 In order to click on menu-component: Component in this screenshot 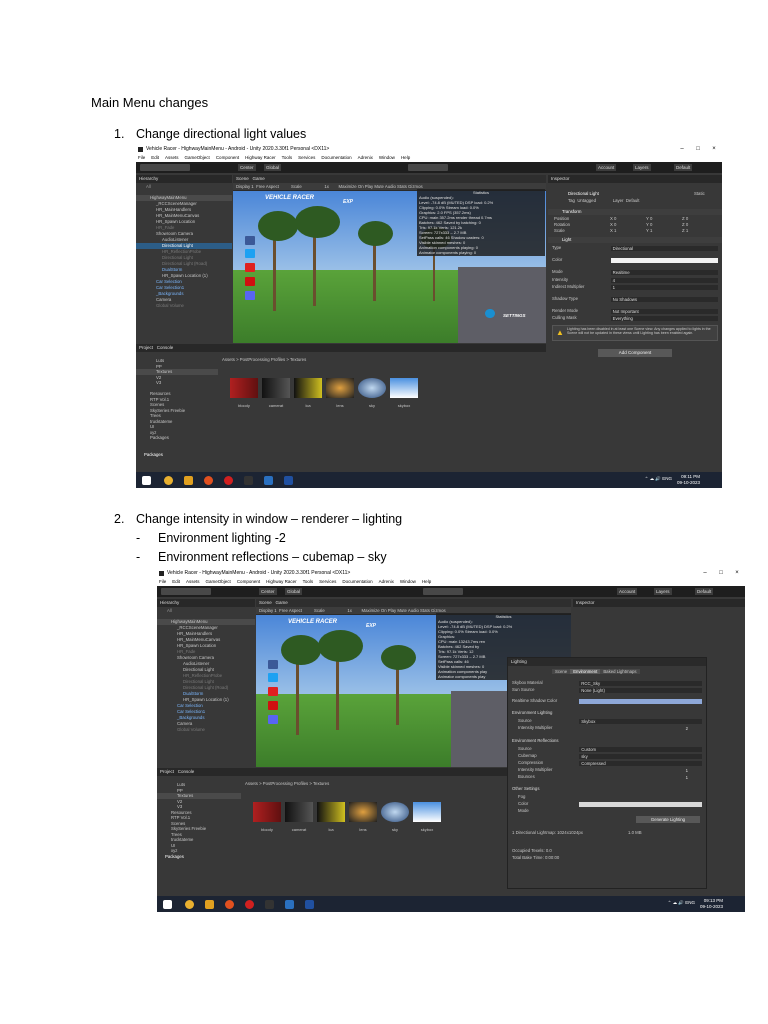, I will do `click(248, 581)`.